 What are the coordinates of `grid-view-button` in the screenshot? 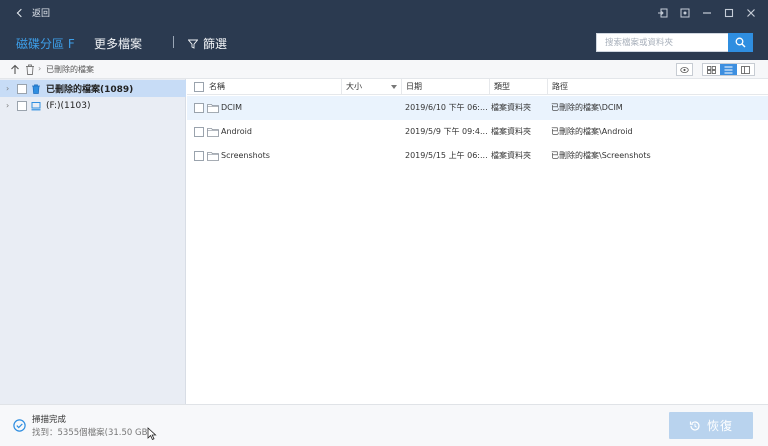 It's located at (711, 69).